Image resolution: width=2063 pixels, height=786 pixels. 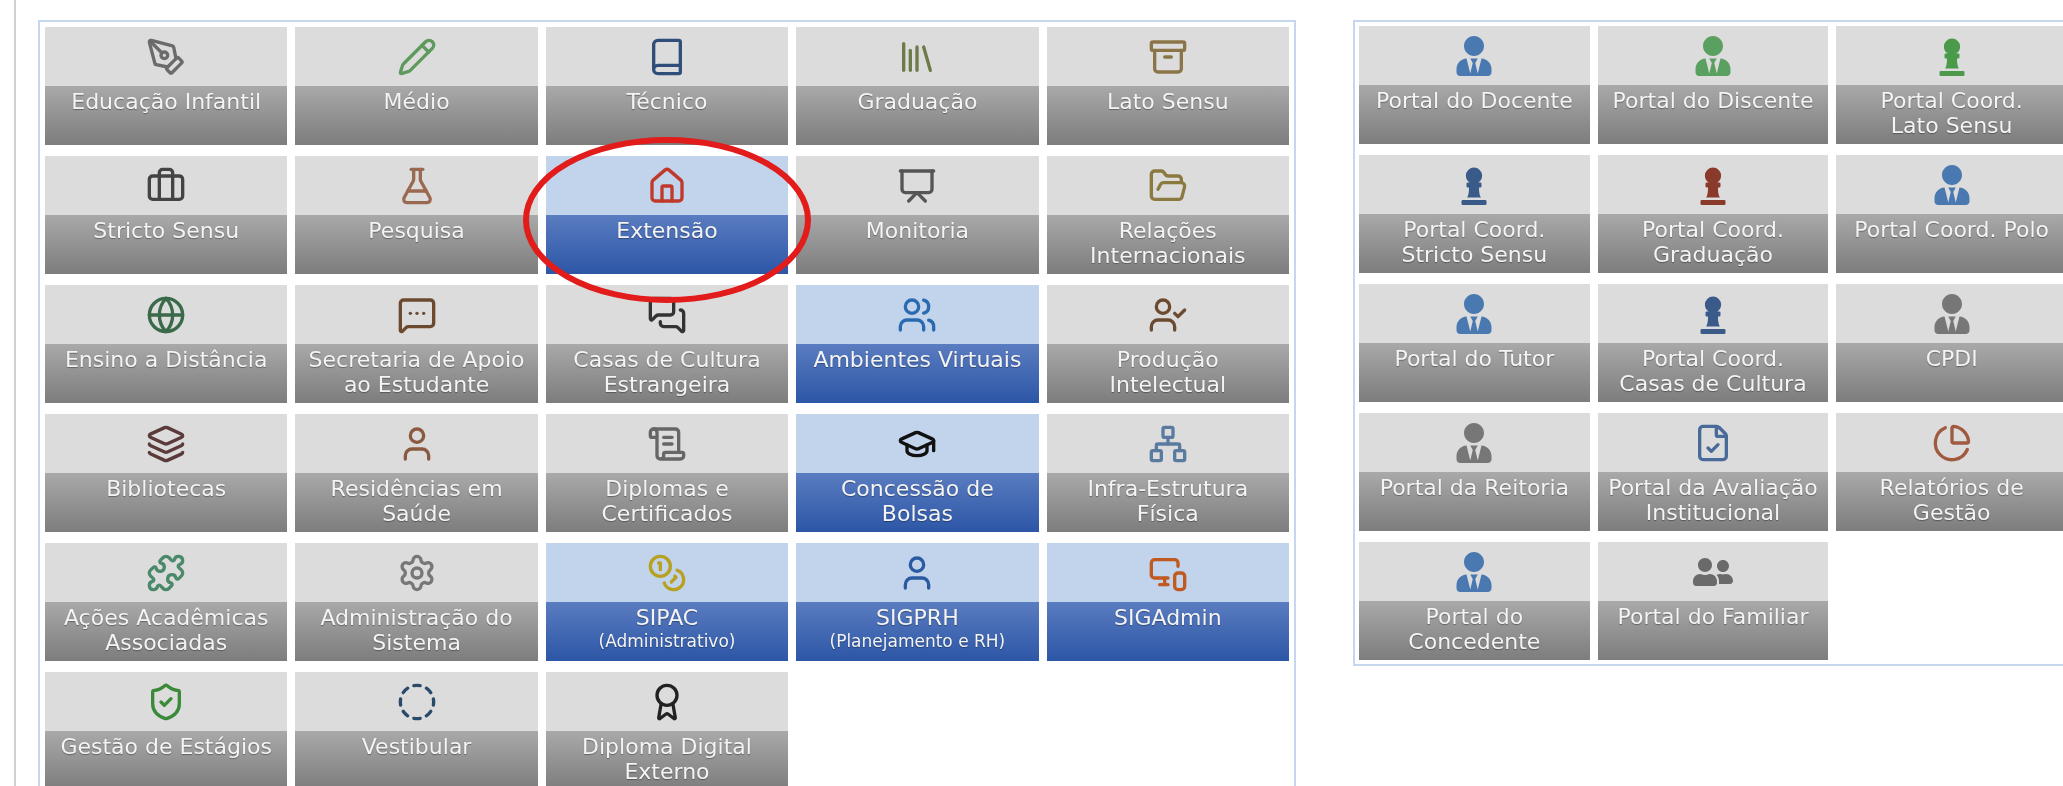 What do you see at coordinates (917, 215) in the screenshot?
I see `module-tile: Monitoria` at bounding box center [917, 215].